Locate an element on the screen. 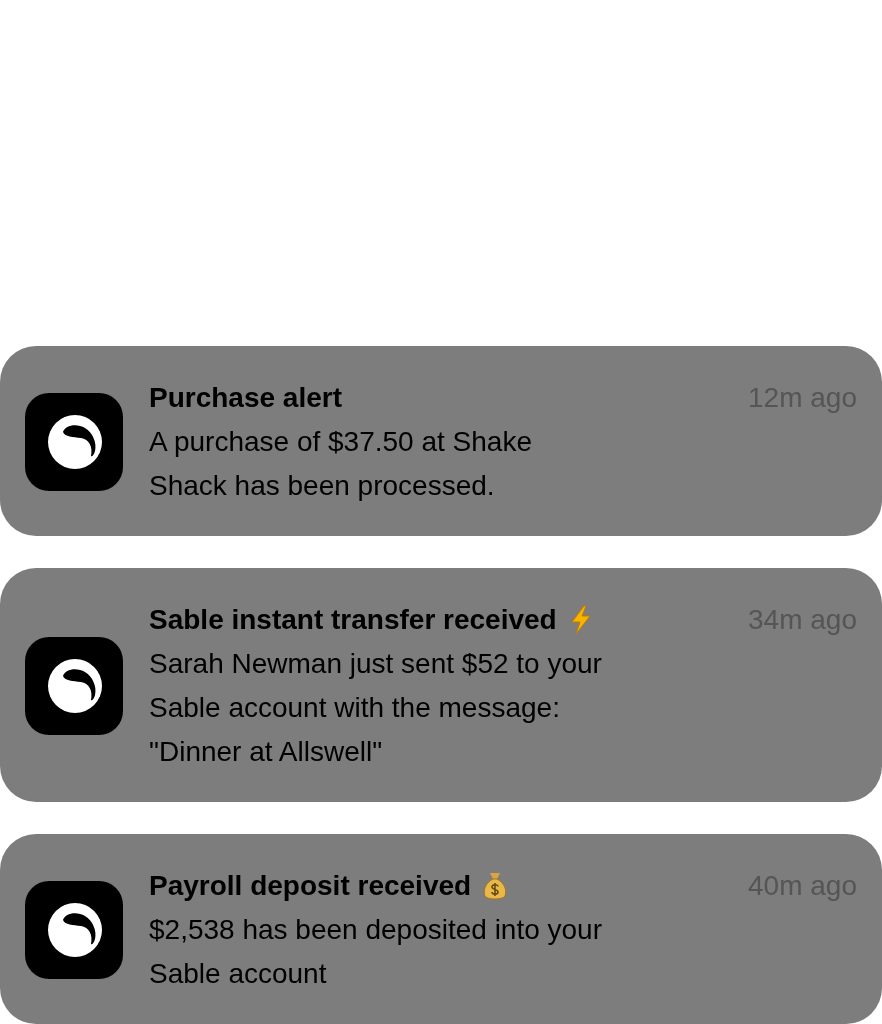 Image resolution: width=882 pixels, height=1024 pixels. notification-message: Sarah Newman just sent $52 to your Sable account with the message: "Dinner at Allswell" is located at coordinates (376, 708).